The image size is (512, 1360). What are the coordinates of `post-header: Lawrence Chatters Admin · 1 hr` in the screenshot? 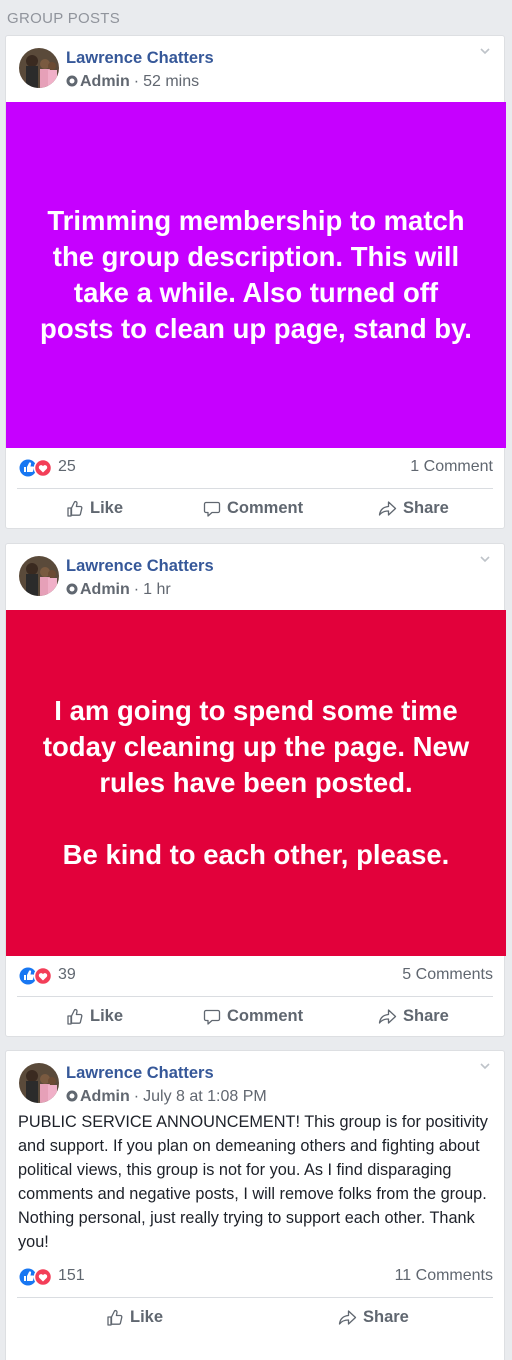 It's located at (255, 577).